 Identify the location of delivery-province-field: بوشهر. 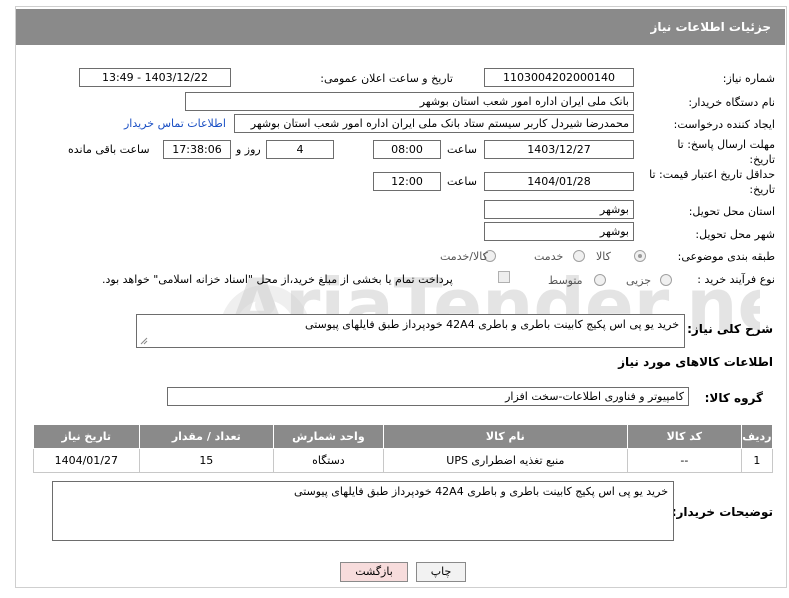
(559, 209).